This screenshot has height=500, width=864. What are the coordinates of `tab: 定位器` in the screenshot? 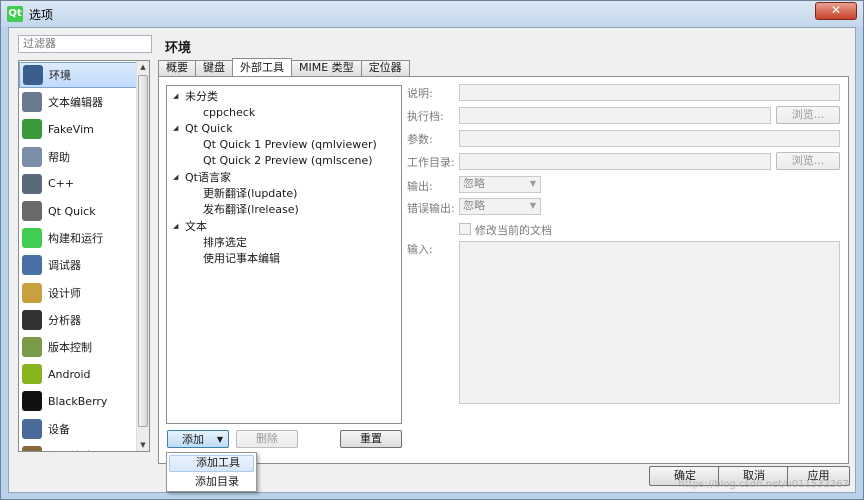 It's located at (385, 68).